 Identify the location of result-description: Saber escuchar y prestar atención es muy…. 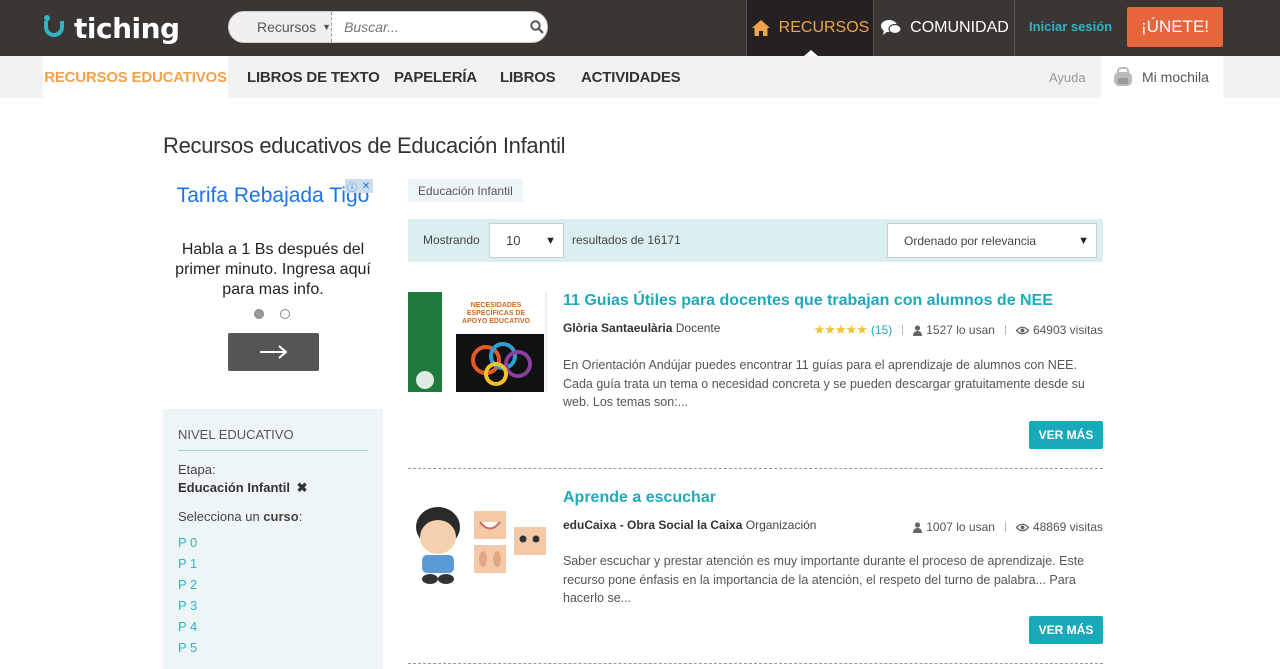
(824, 579).